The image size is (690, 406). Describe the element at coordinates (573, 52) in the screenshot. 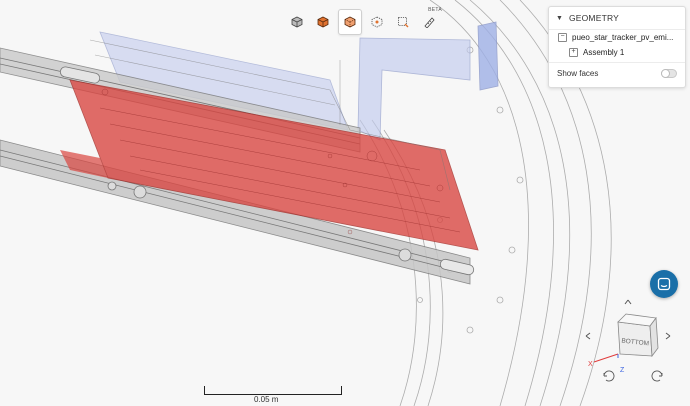

I see `expand-icon: +` at that location.